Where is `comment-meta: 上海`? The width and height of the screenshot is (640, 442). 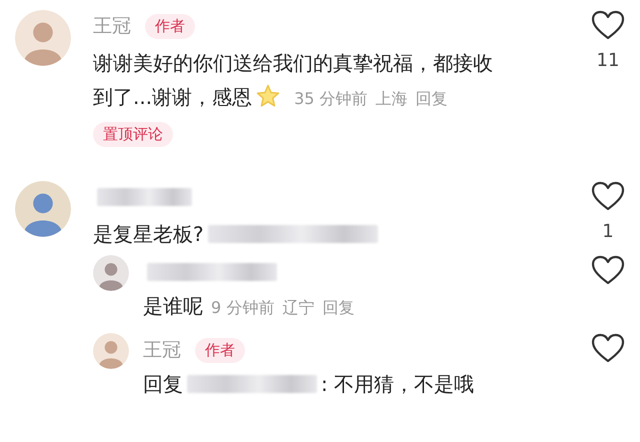
comment-meta: 上海 is located at coordinates (392, 98).